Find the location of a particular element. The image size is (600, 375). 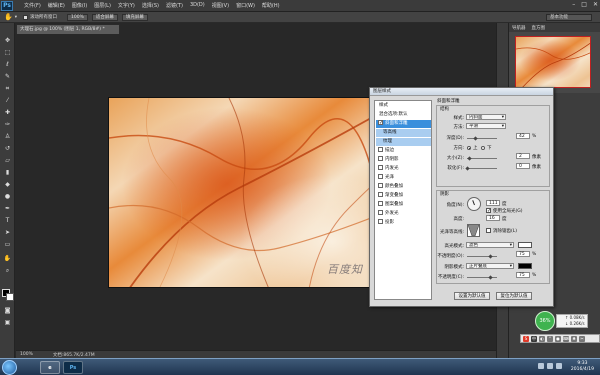

style-item: 描边 is located at coordinates (403, 151).